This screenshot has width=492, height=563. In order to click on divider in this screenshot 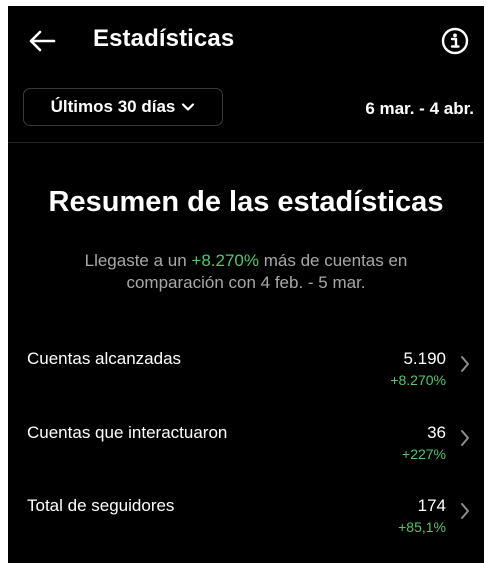, I will do `click(246, 142)`.